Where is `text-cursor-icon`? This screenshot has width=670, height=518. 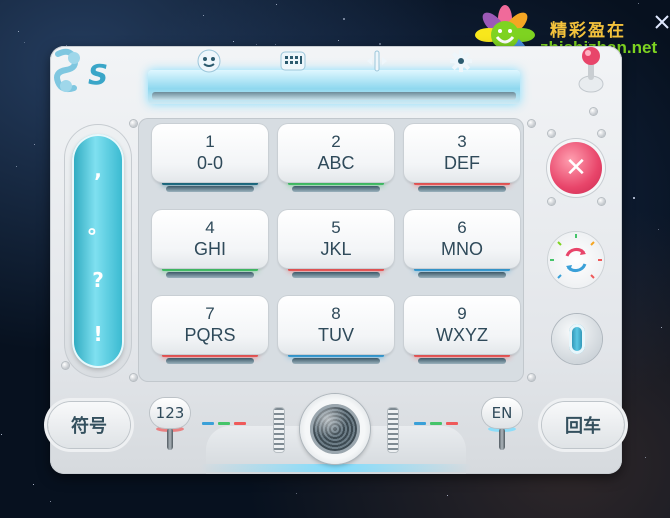 text-cursor-icon is located at coordinates (377, 61).